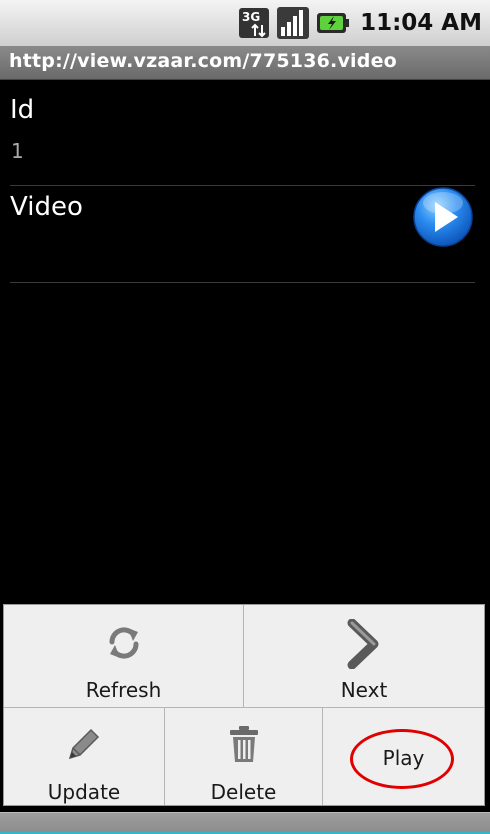 The width and height of the screenshot is (490, 834). What do you see at coordinates (421, 23) in the screenshot?
I see `status-time: 11:04 AM` at bounding box center [421, 23].